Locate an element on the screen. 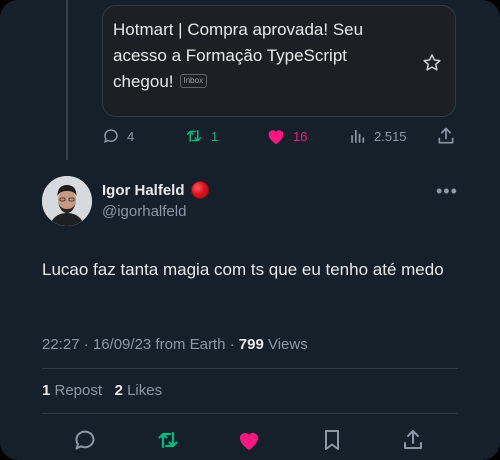 The height and width of the screenshot is (460, 500). reply-count: 4 is located at coordinates (131, 136).